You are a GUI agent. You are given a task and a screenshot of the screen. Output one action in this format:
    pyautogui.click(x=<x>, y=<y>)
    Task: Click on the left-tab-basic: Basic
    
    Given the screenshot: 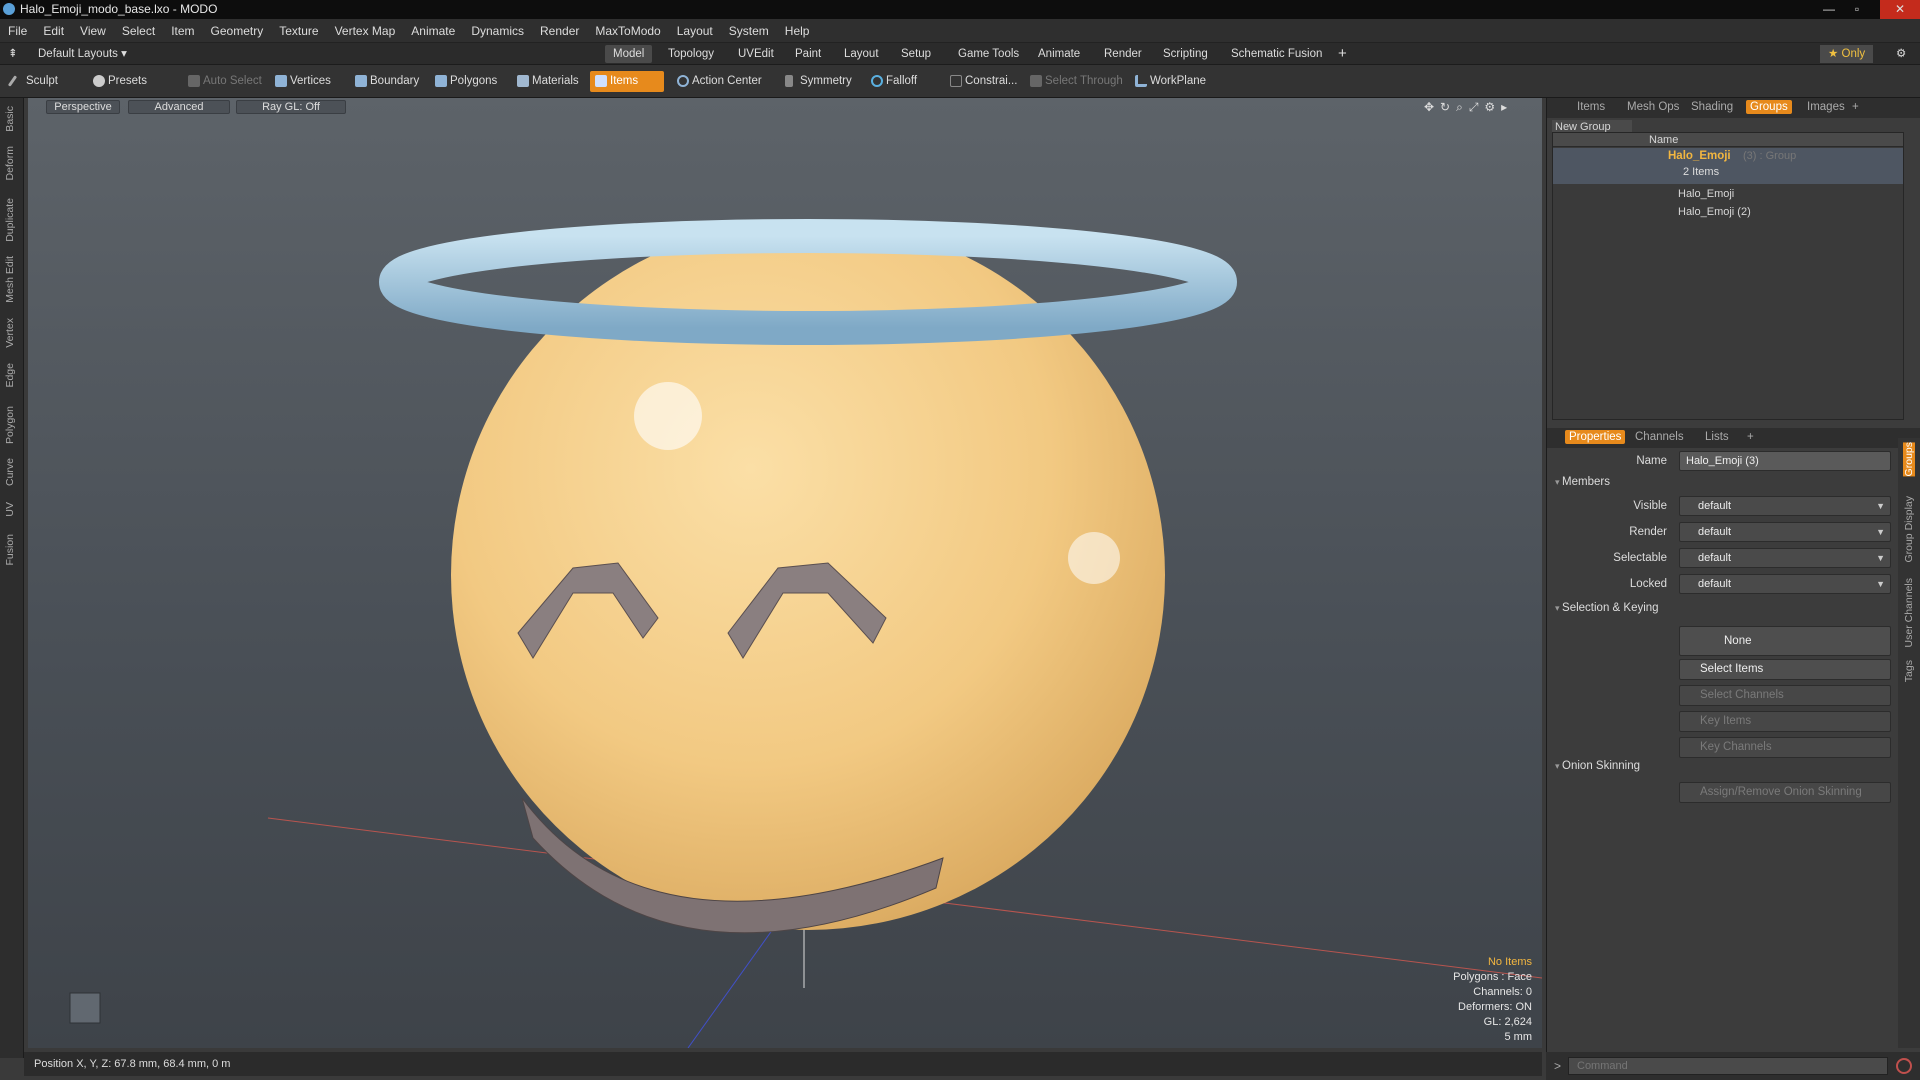 What is the action you would take?
    pyautogui.click(x=10, y=119)
    